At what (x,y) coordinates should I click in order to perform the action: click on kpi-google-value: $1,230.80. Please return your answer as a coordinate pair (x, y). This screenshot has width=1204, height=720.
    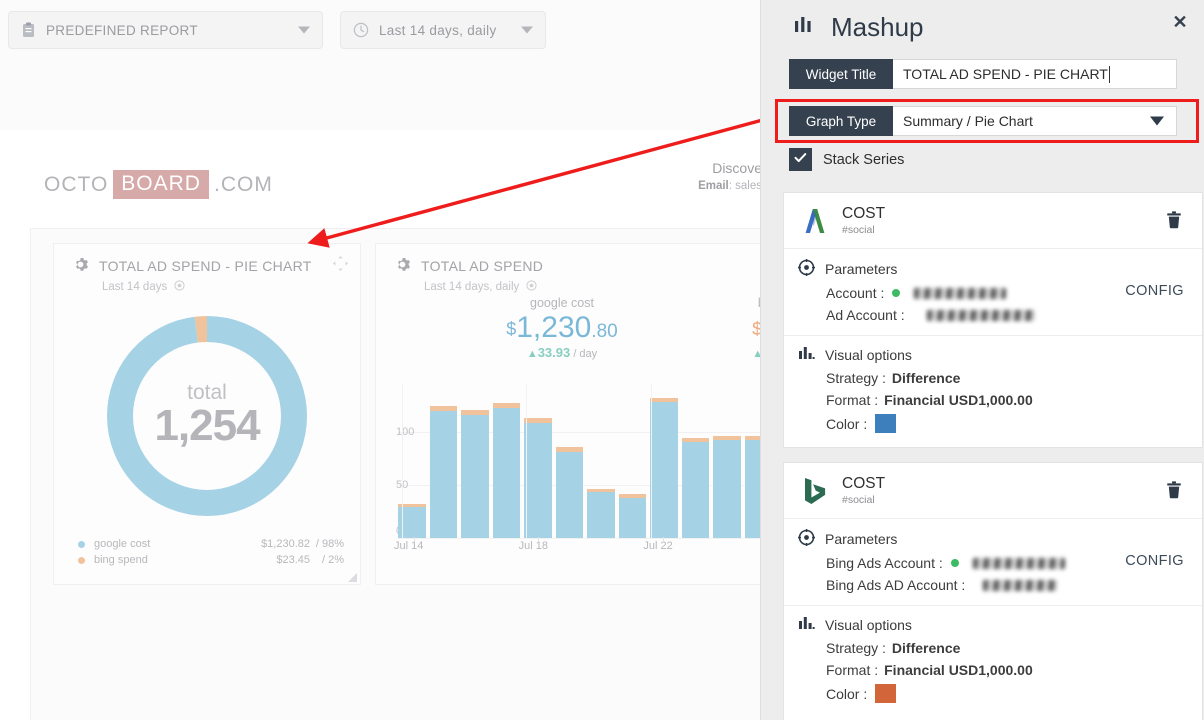
    Looking at the image, I should click on (562, 327).